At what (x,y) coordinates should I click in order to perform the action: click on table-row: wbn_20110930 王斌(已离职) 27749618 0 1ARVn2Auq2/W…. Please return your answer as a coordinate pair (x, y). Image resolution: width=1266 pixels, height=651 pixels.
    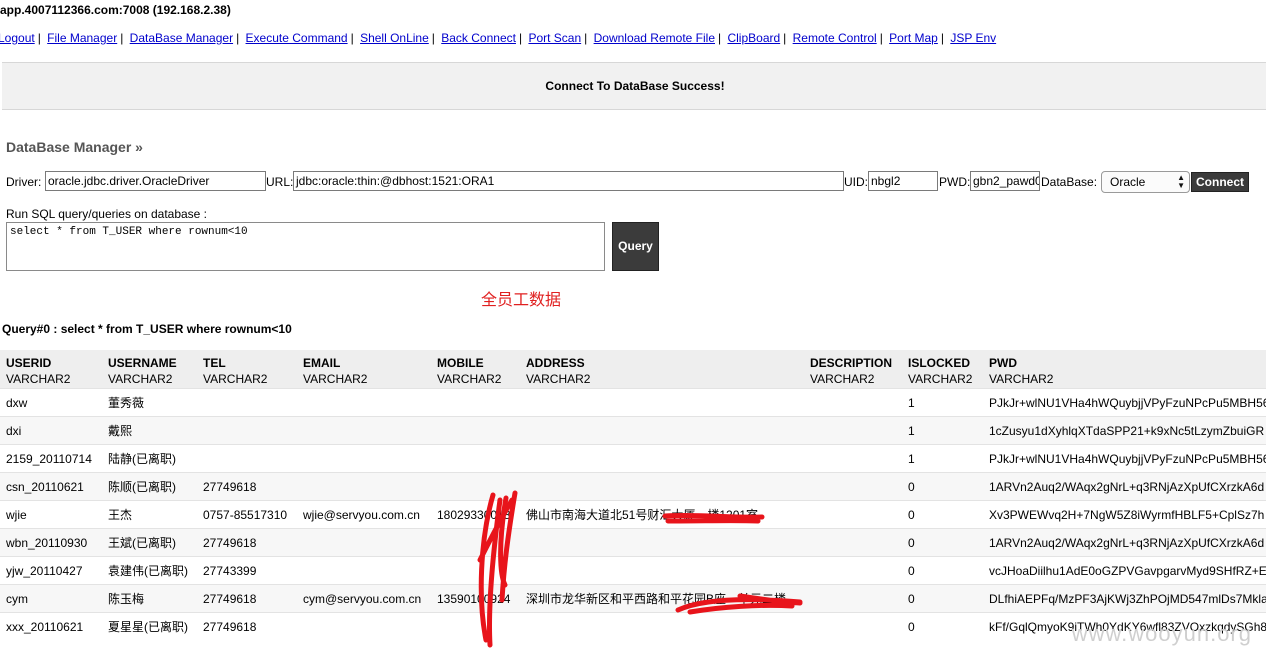
    Looking at the image, I should click on (633, 542).